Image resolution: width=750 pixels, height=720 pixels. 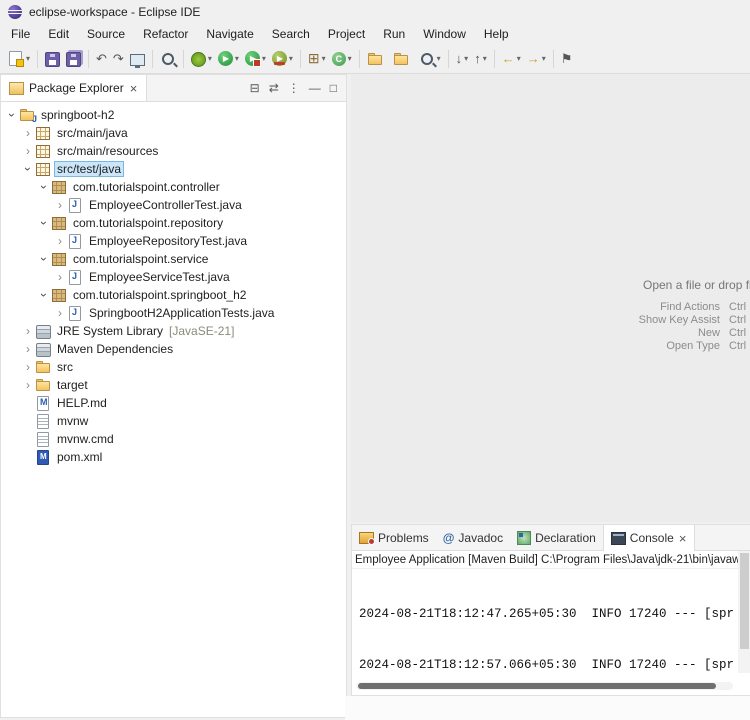 I want to click on prev-annotation-icon: ↑, so click(x=477, y=58).